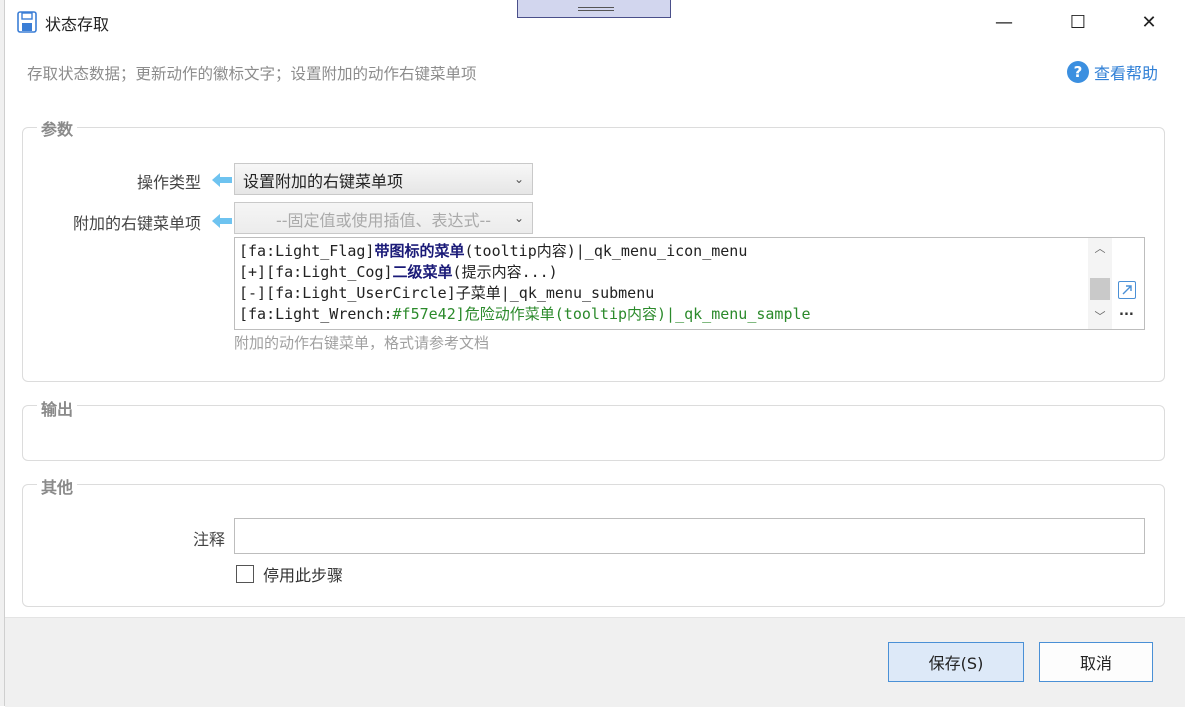 The image size is (1185, 707). I want to click on output-group, so click(593, 433).